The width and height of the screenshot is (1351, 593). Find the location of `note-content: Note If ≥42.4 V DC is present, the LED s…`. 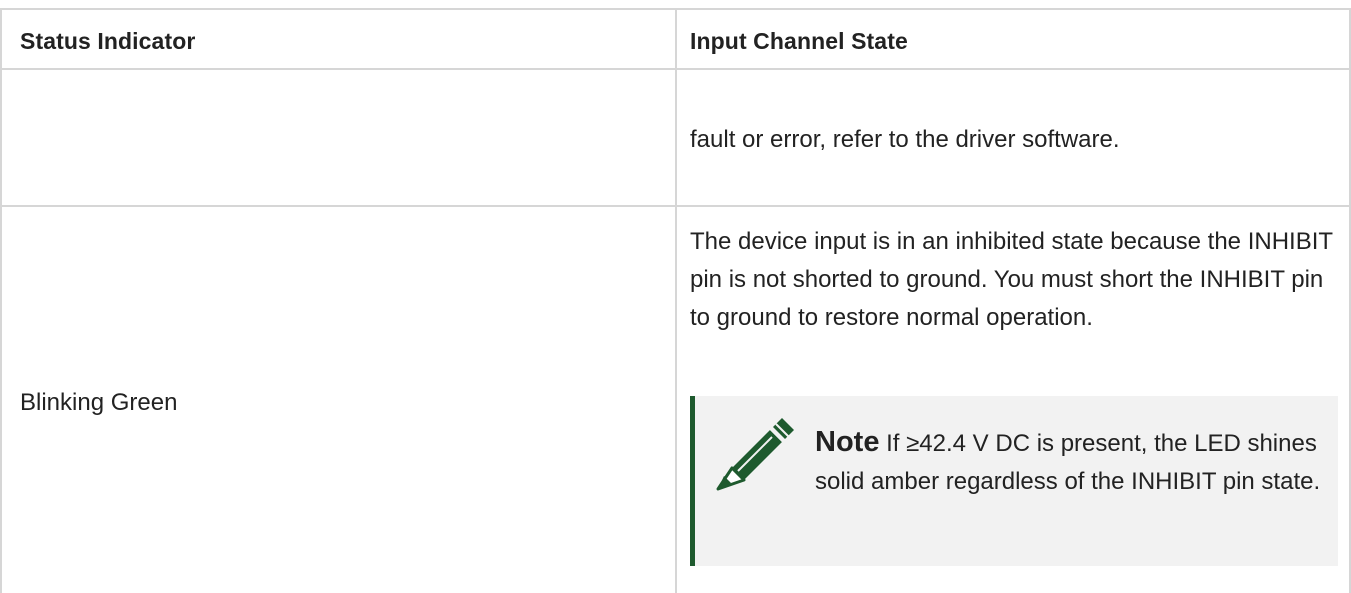

note-content: Note If ≥42.4 V DC is present, the LED s… is located at coordinates (1075, 462).